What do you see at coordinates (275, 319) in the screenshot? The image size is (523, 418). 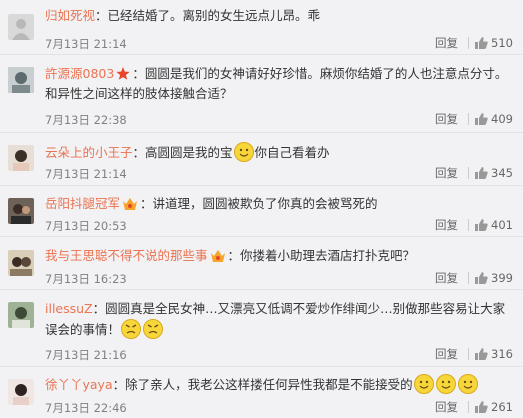 I see `comment-text: ：圆圆真是全民女神…又漂亮又低调不爱炒作绯闻少…别做那些容易让大家误会的事情！` at bounding box center [275, 319].